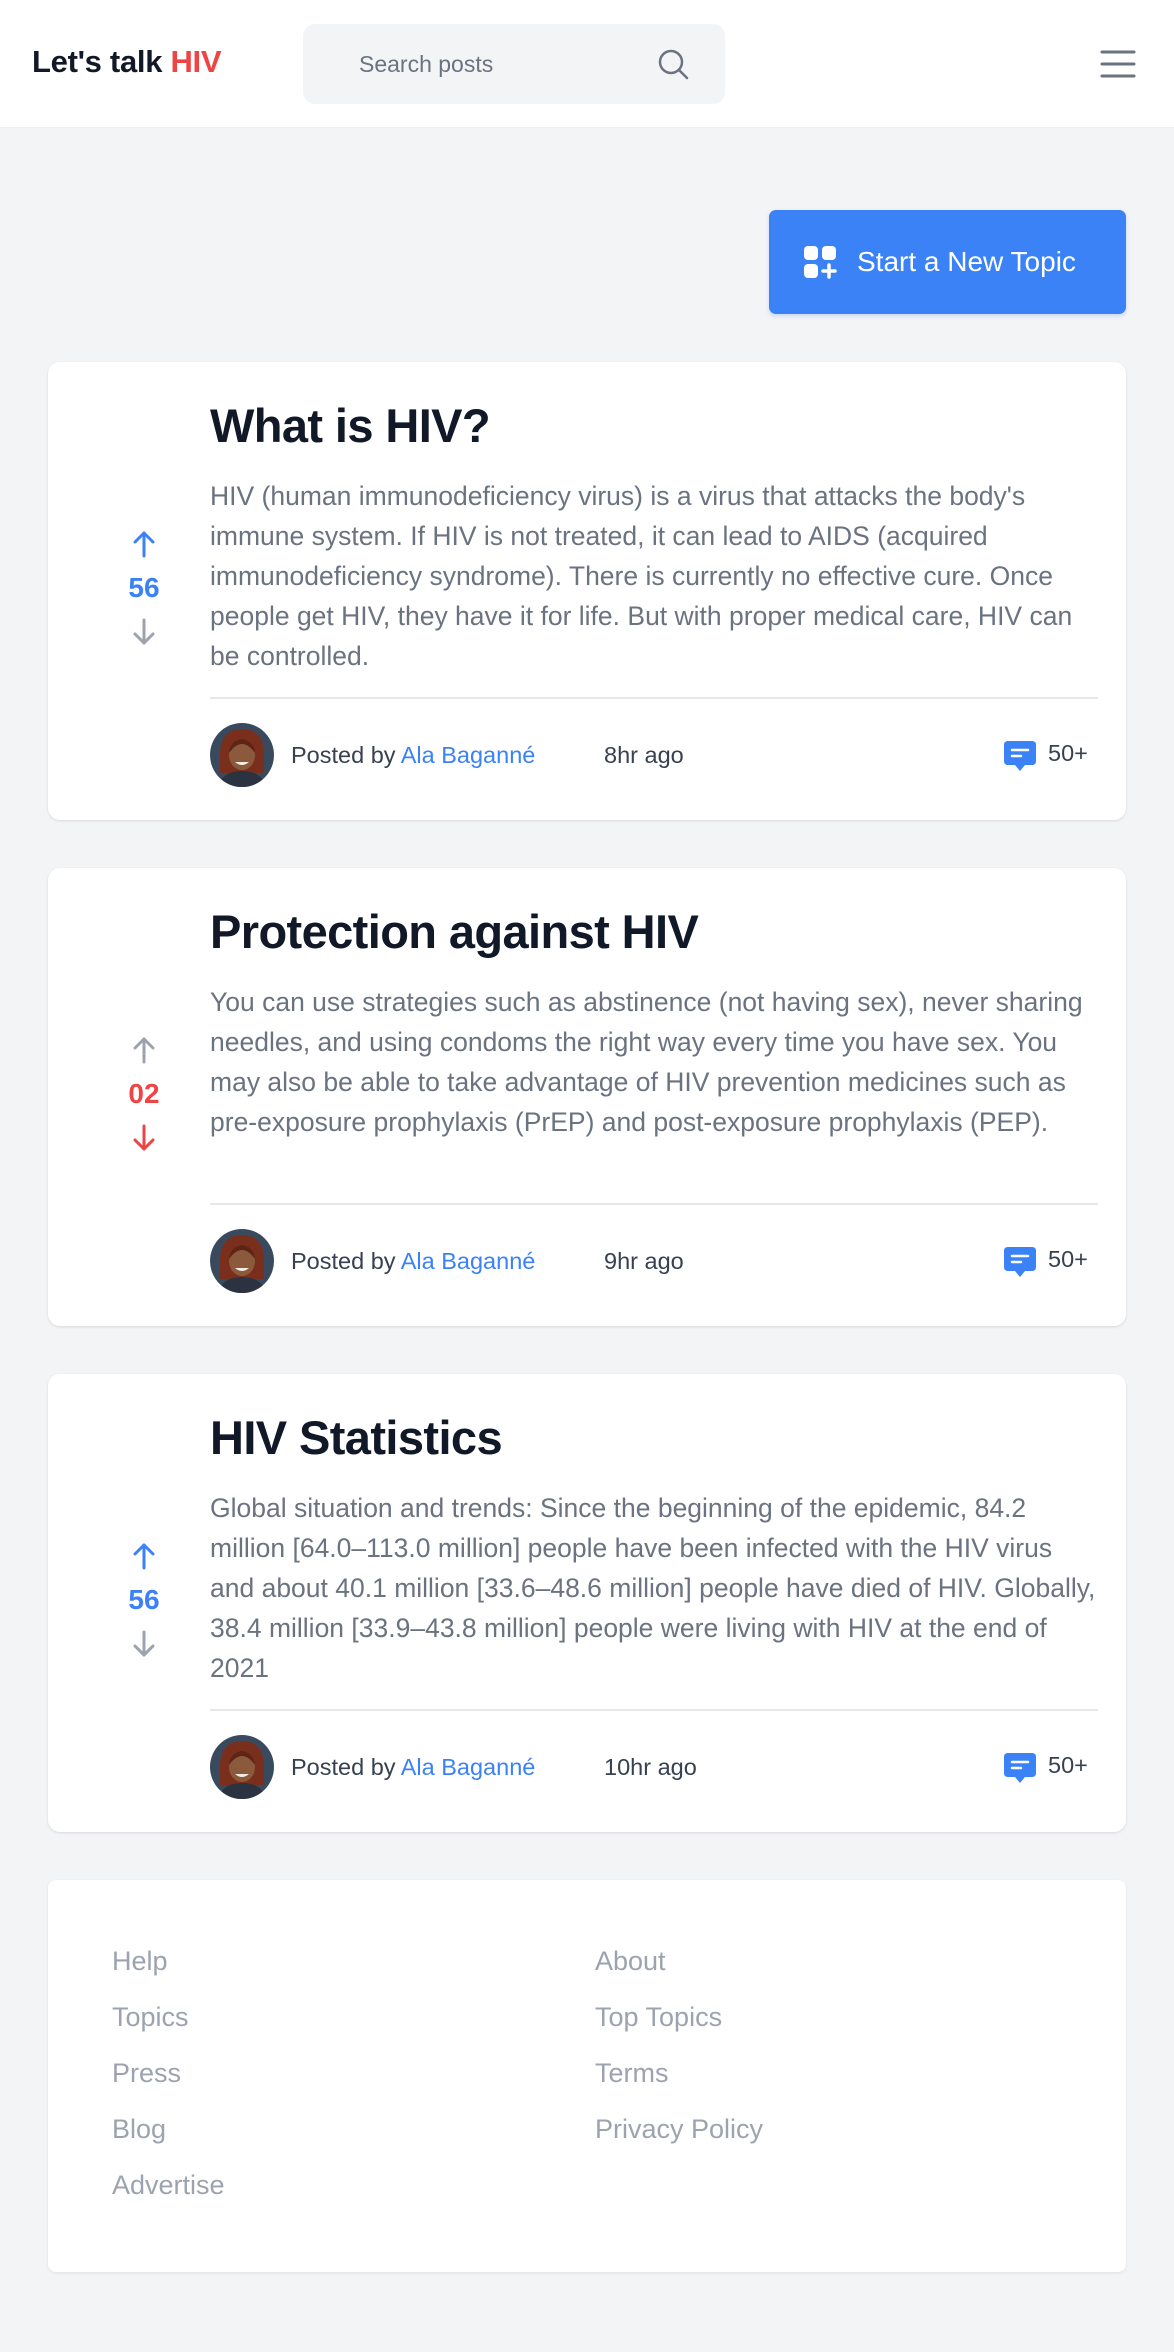 The image size is (1174, 2352). Describe the element at coordinates (966, 261) in the screenshot. I see `start-new-topic-label: Start a New Topic` at that location.